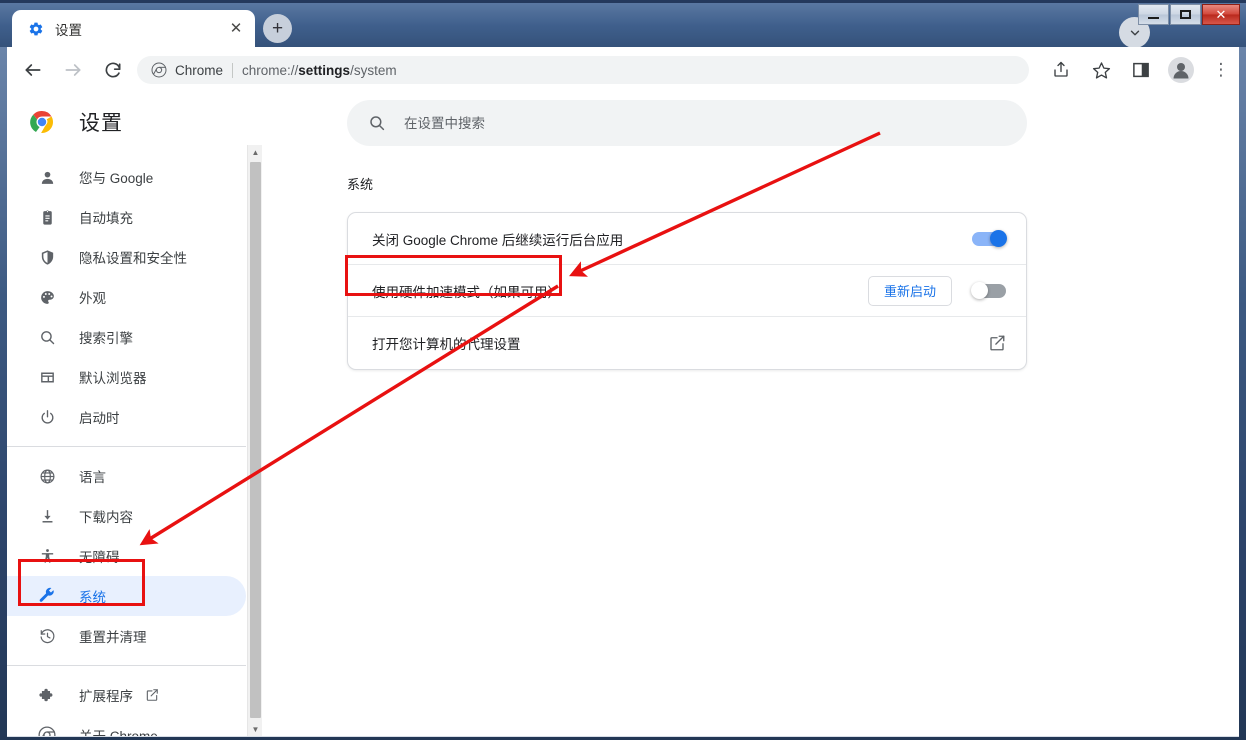 This screenshot has height=740, width=1246. I want to click on maximize-icon, so click(1185, 14).